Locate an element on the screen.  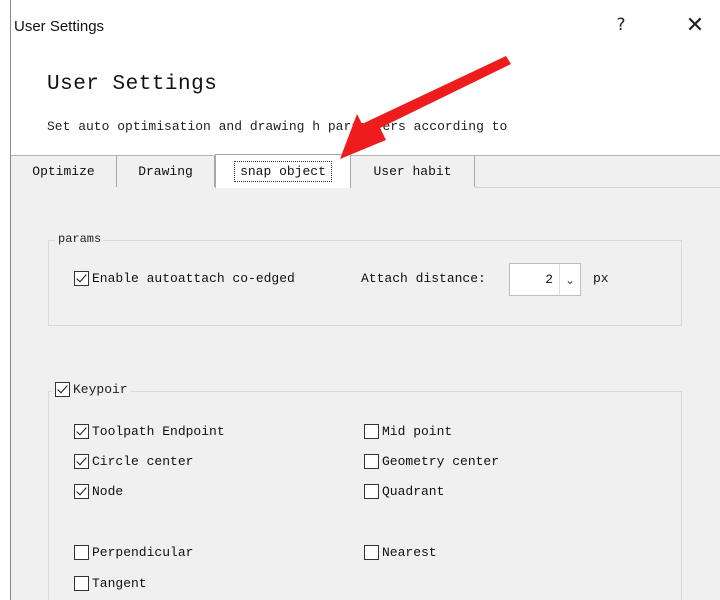
option-geometry-center: Geometry center is located at coordinates (431, 461).